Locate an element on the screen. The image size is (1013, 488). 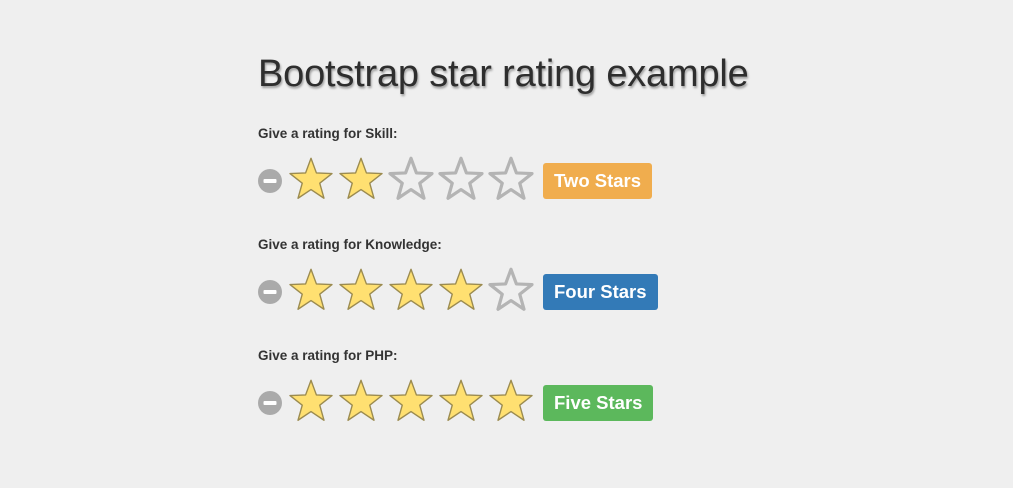
star-rating-input-php: Five Stars is located at coordinates (558, 401).